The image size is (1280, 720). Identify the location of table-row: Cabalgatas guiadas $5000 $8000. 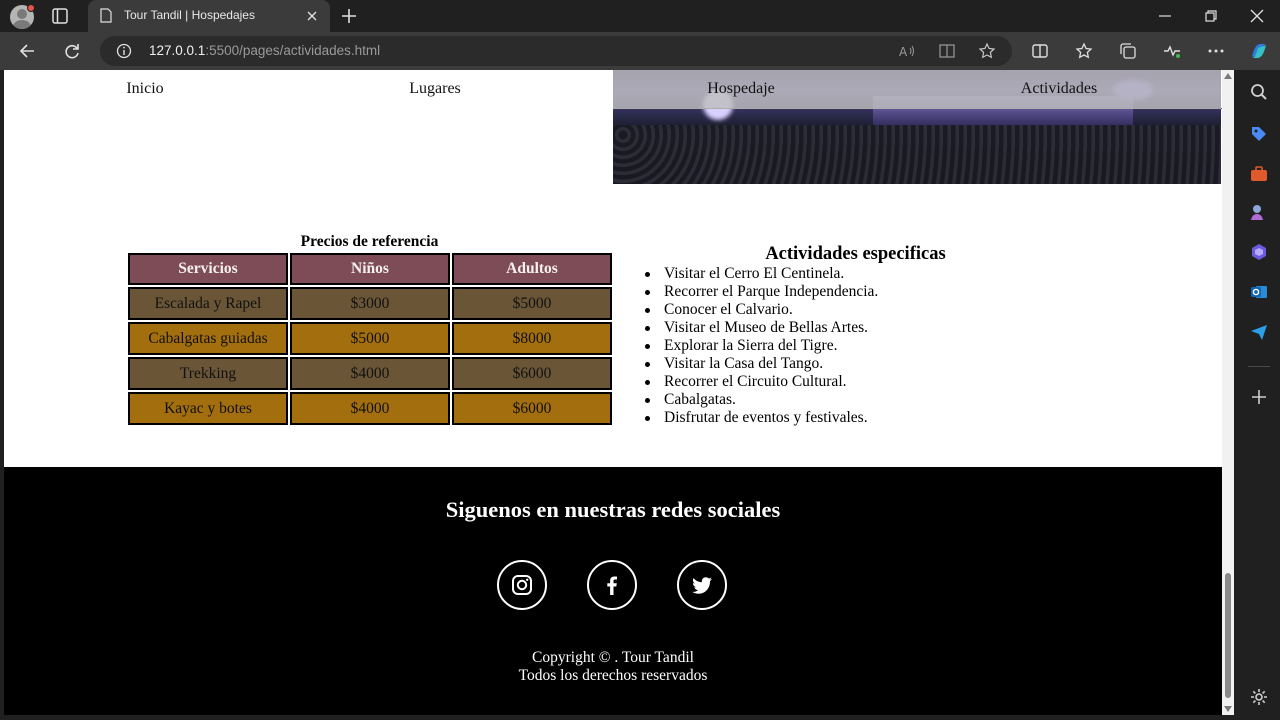
(370, 338).